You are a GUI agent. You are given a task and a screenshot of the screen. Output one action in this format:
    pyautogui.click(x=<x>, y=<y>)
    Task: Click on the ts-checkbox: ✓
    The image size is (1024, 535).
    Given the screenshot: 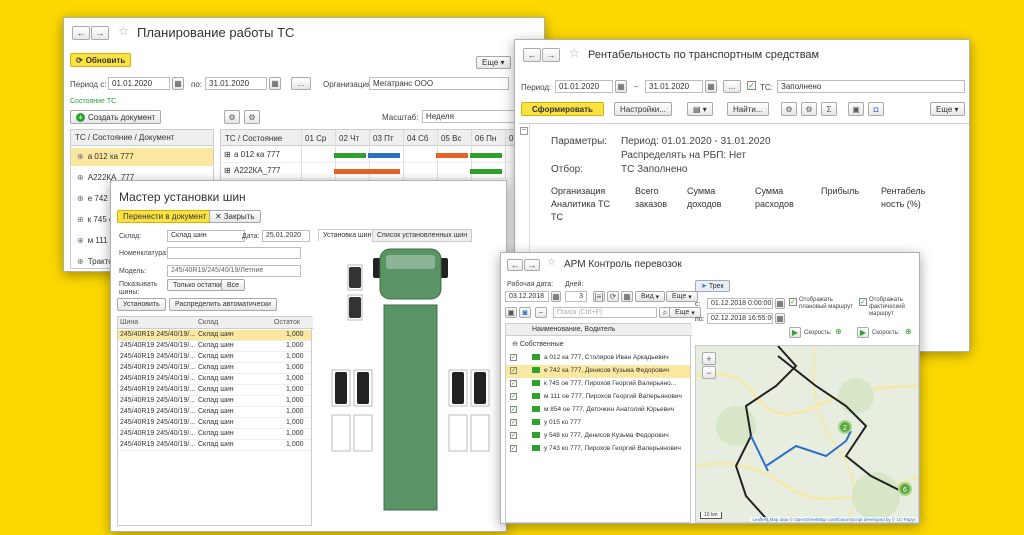 What is the action you would take?
    pyautogui.click(x=751, y=85)
    